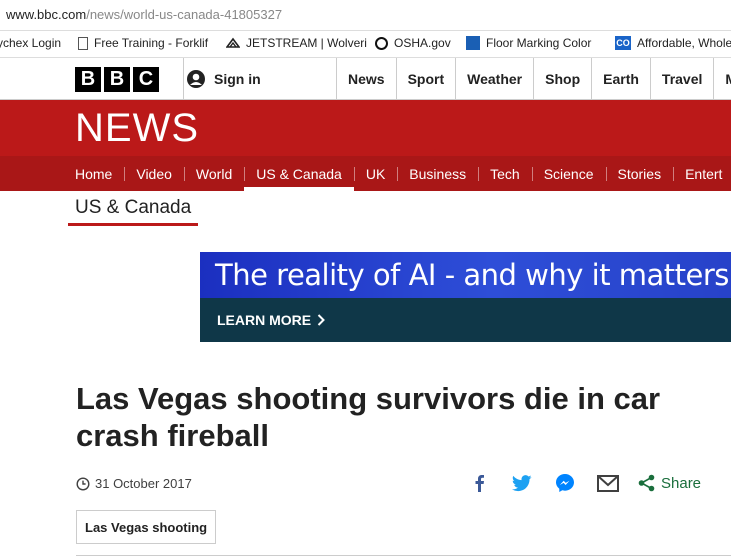  What do you see at coordinates (137, 128) in the screenshot?
I see `news-title: NEWS` at bounding box center [137, 128].